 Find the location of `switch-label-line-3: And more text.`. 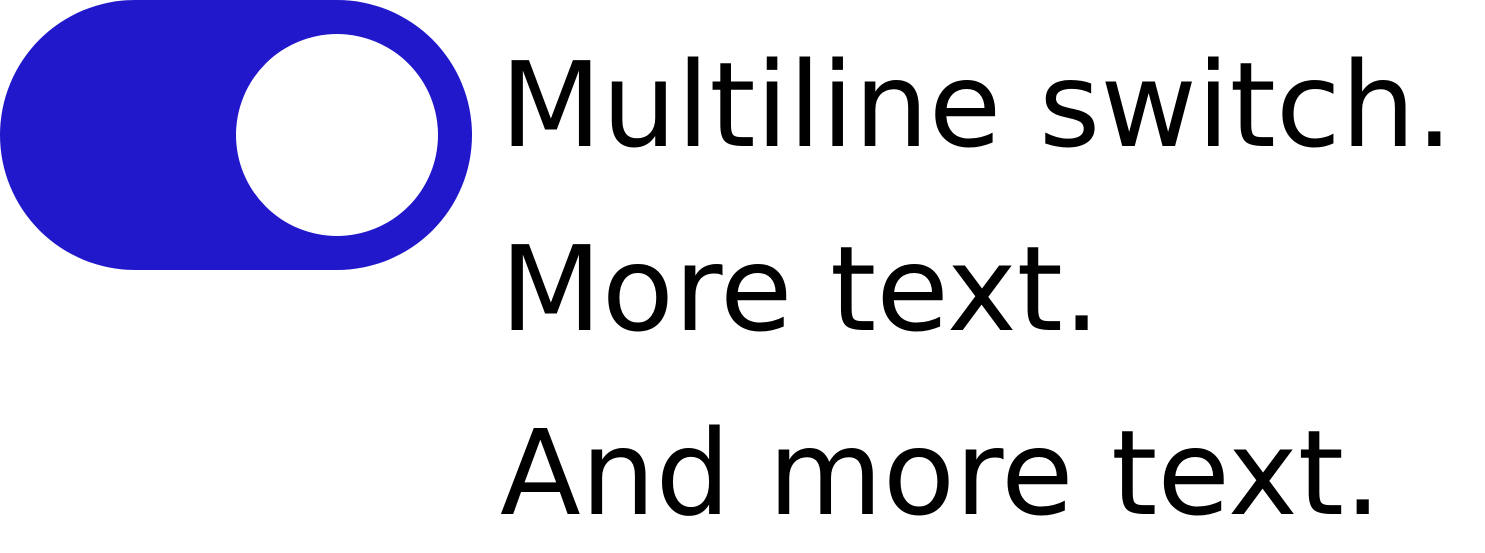

switch-label-line-3: And more text. is located at coordinates (941, 473).